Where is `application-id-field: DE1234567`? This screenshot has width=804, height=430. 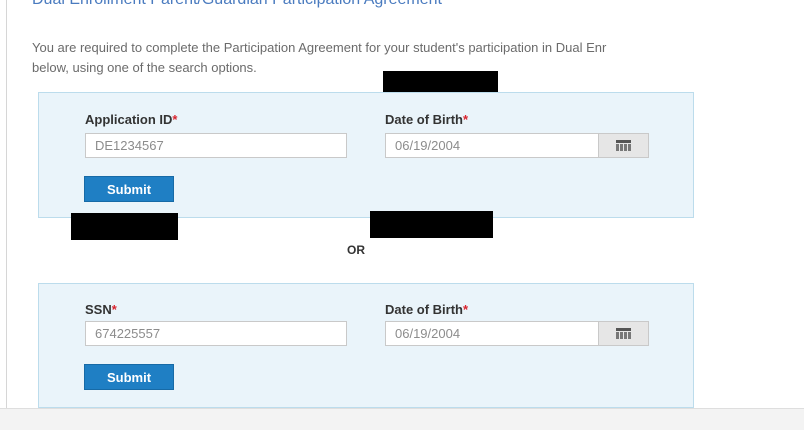
application-id-field: DE1234567 is located at coordinates (216, 145).